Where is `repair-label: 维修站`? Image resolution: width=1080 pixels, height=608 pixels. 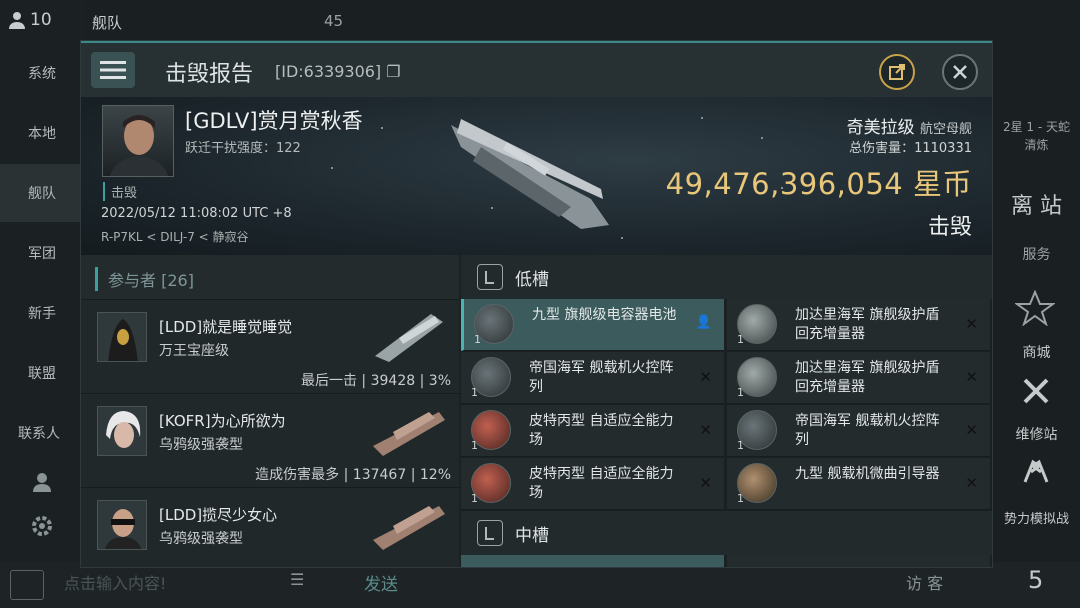
repair-label: 维修站 is located at coordinates (1036, 434).